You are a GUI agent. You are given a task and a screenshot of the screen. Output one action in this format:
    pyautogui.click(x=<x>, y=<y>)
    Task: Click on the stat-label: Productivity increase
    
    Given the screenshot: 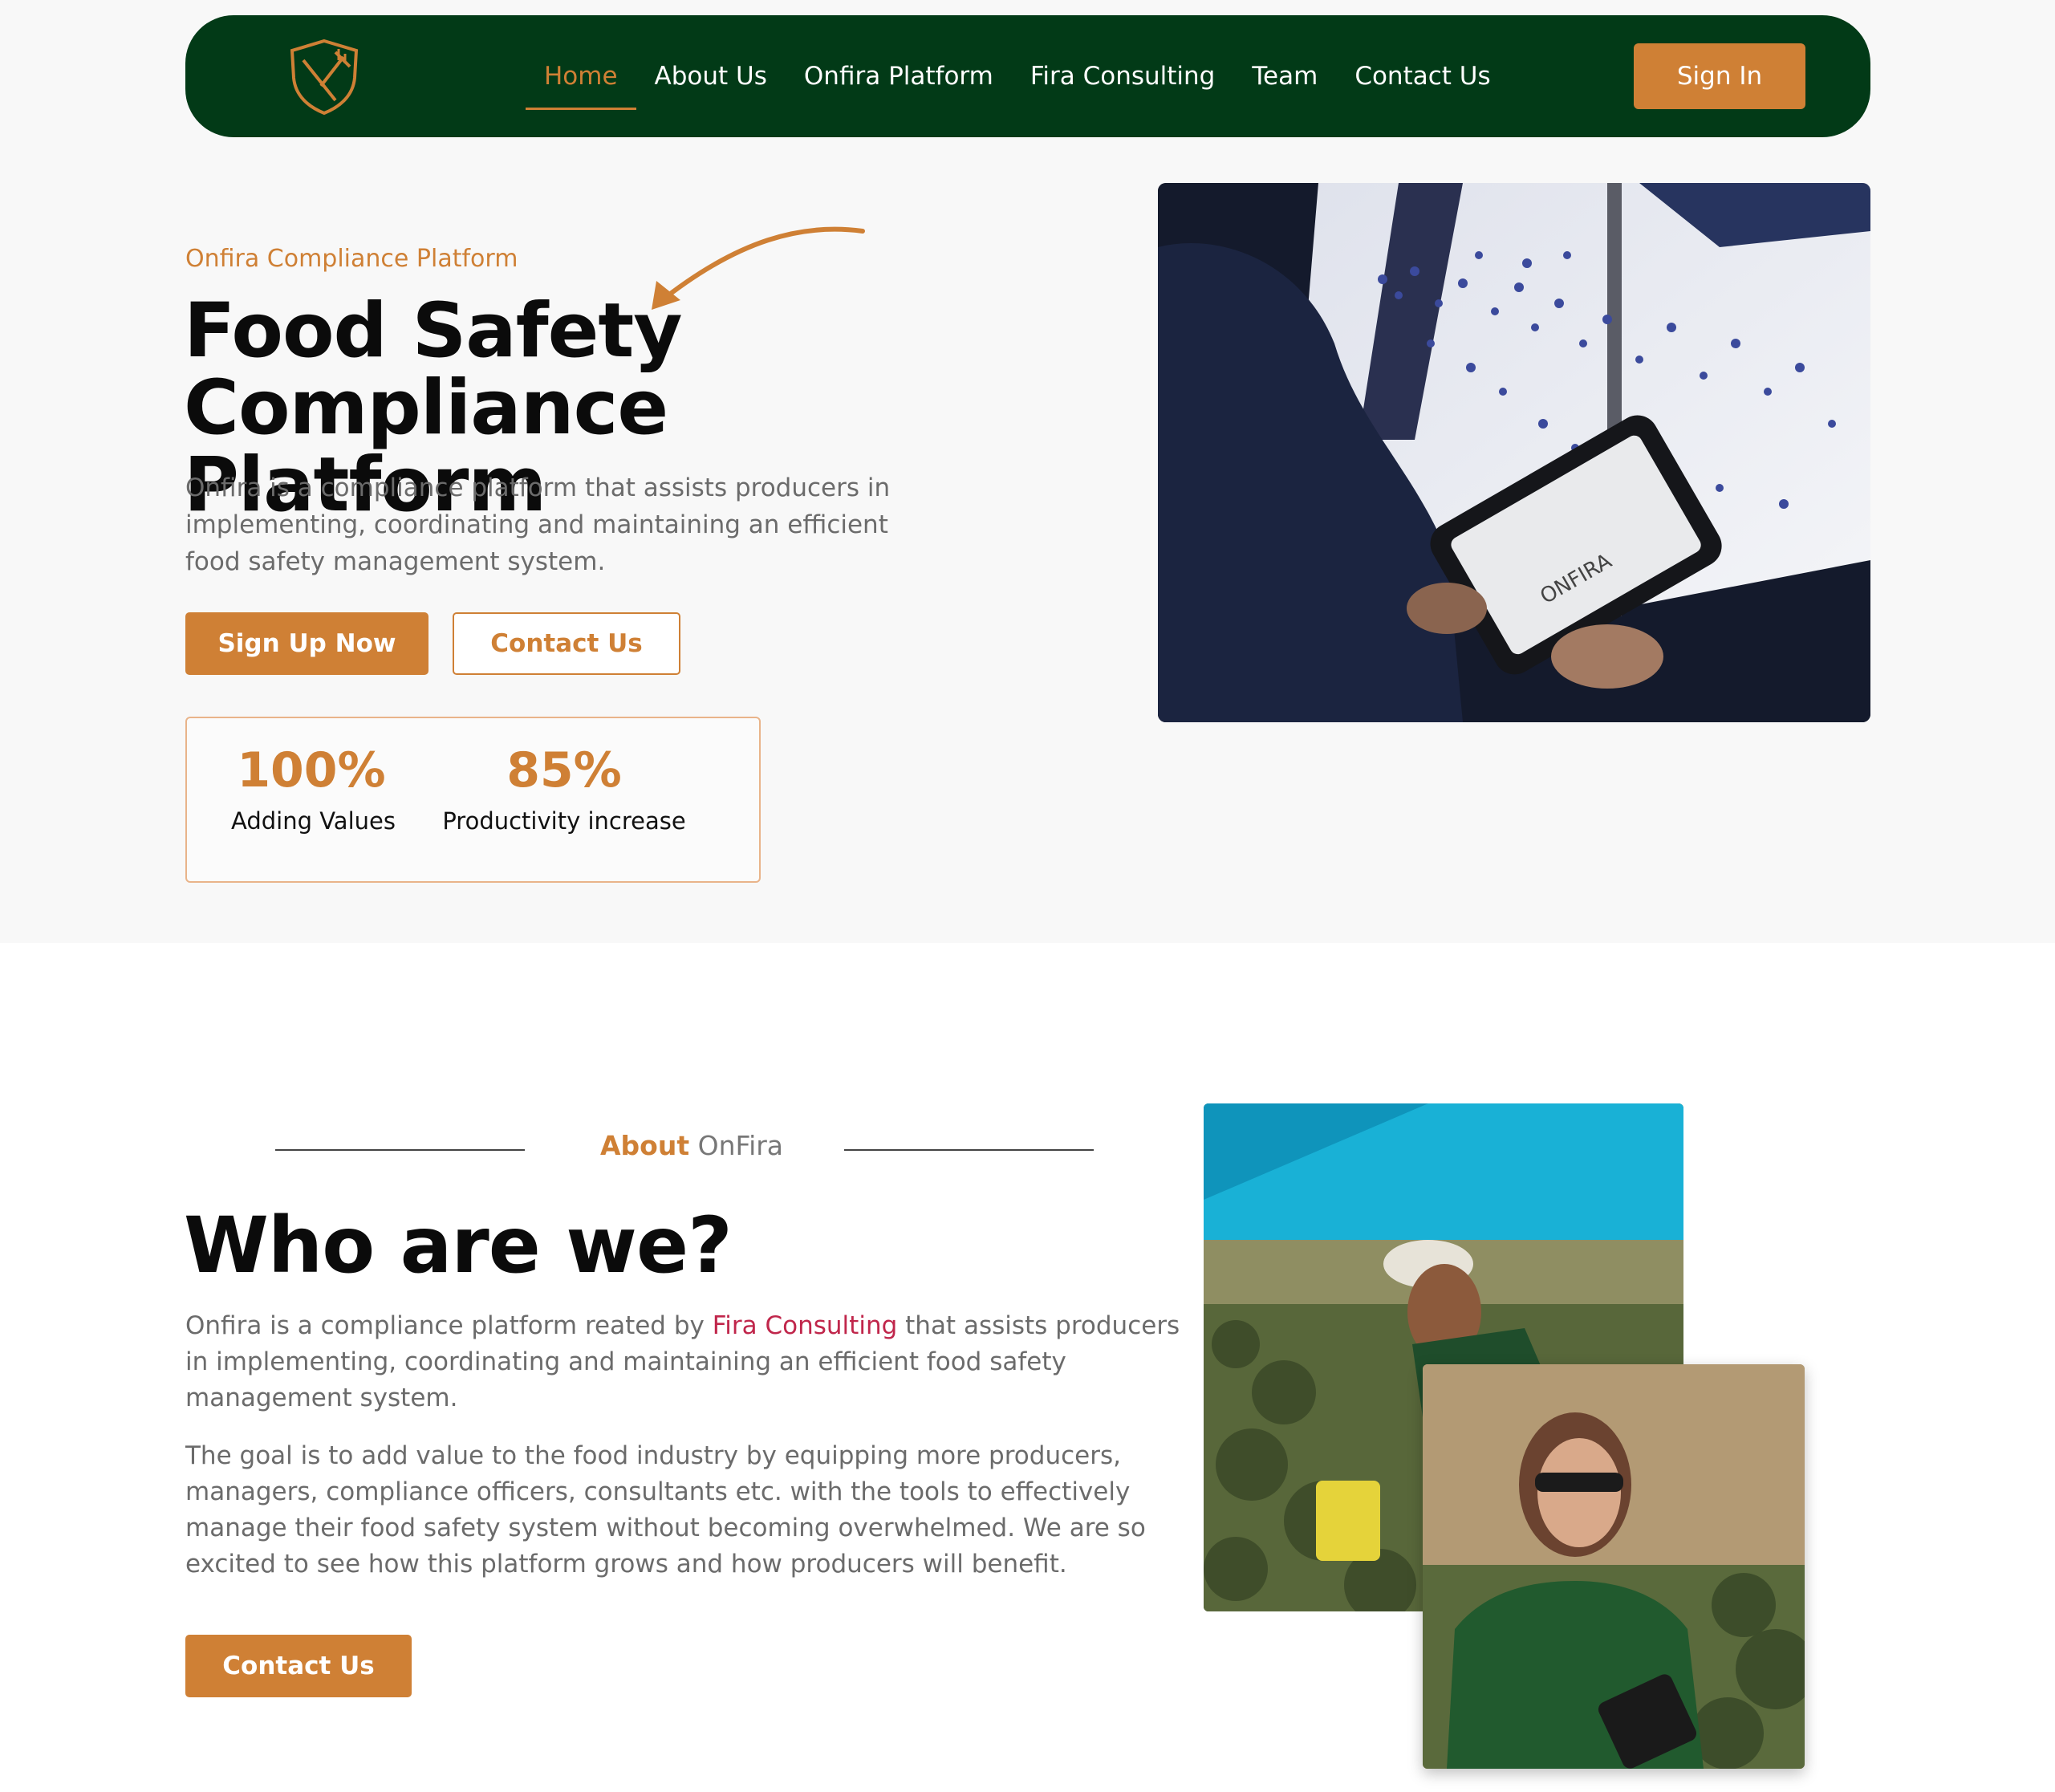 What is the action you would take?
    pyautogui.click(x=564, y=821)
    